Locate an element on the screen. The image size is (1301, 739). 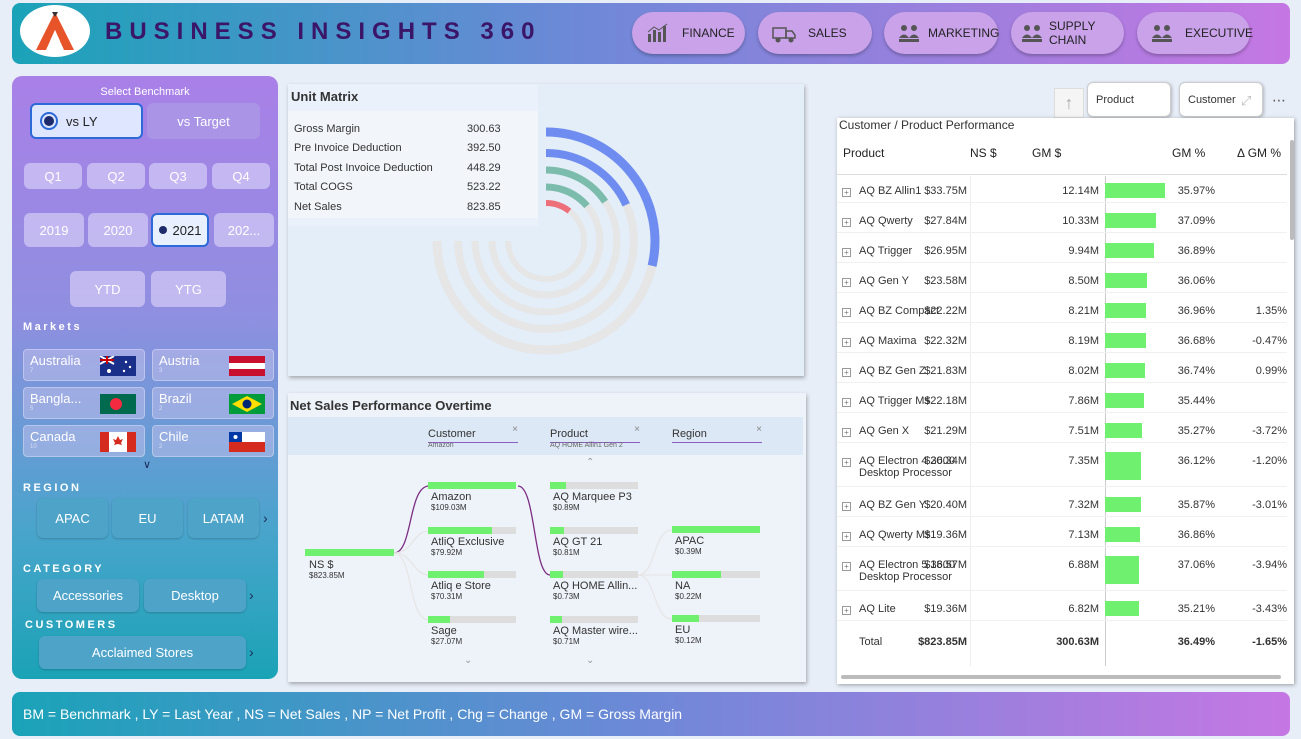
more-options-icon: ⋯ is located at coordinates (1279, 100).